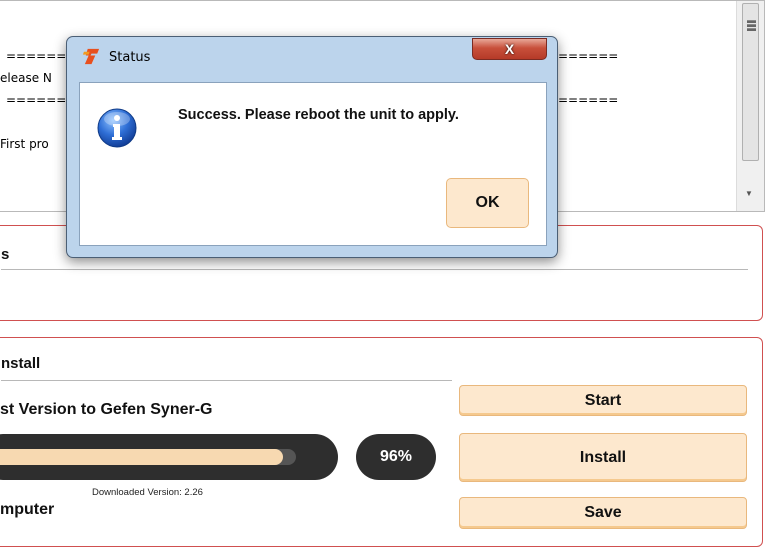  I want to click on install-latest-label: st Version to Gefen Syner-G, so click(106, 409).